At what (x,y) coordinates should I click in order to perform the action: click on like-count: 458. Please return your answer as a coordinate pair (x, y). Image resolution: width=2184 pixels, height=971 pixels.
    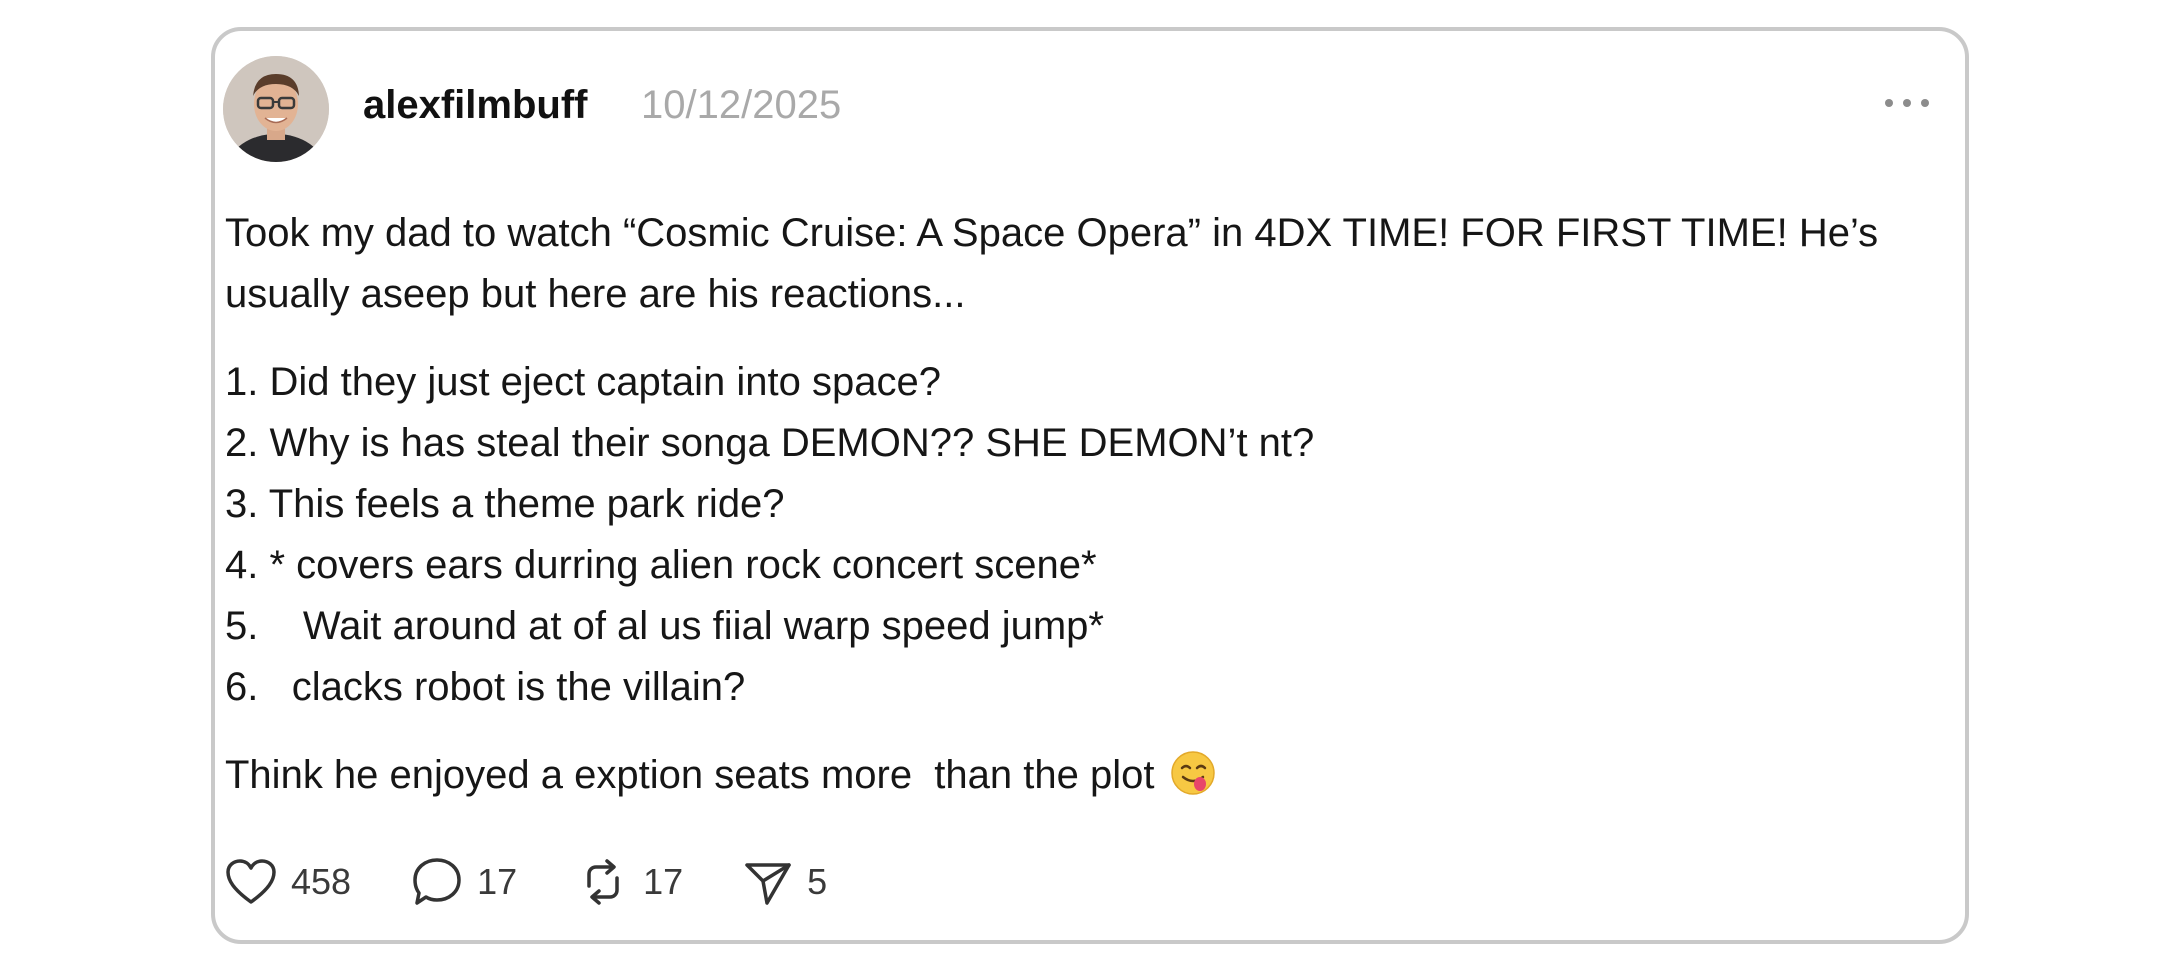
    Looking at the image, I should click on (321, 881).